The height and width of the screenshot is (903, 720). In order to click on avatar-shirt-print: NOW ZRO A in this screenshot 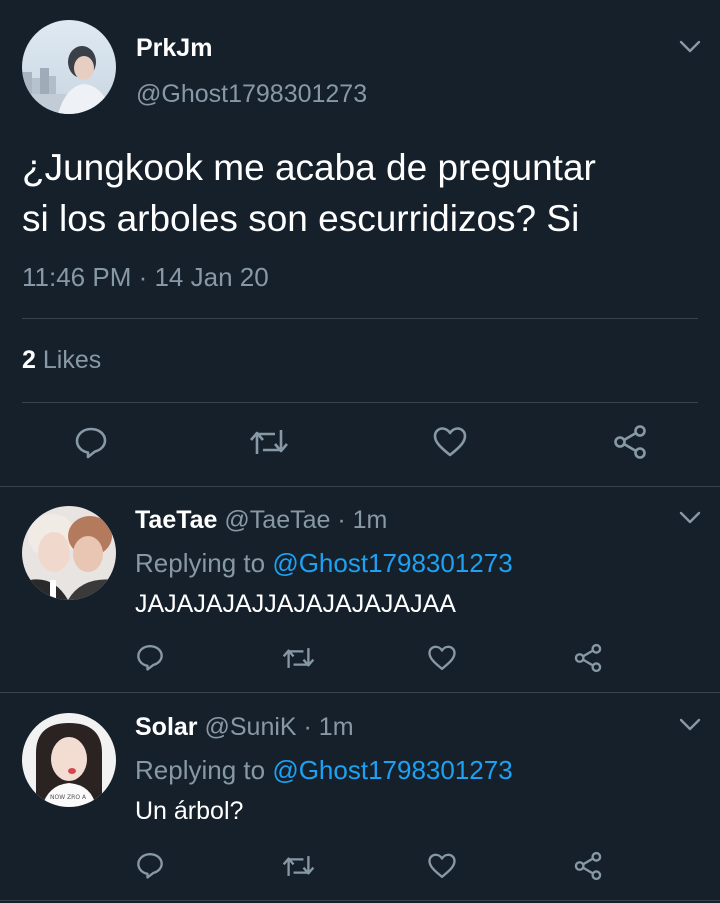, I will do `click(68, 797)`.